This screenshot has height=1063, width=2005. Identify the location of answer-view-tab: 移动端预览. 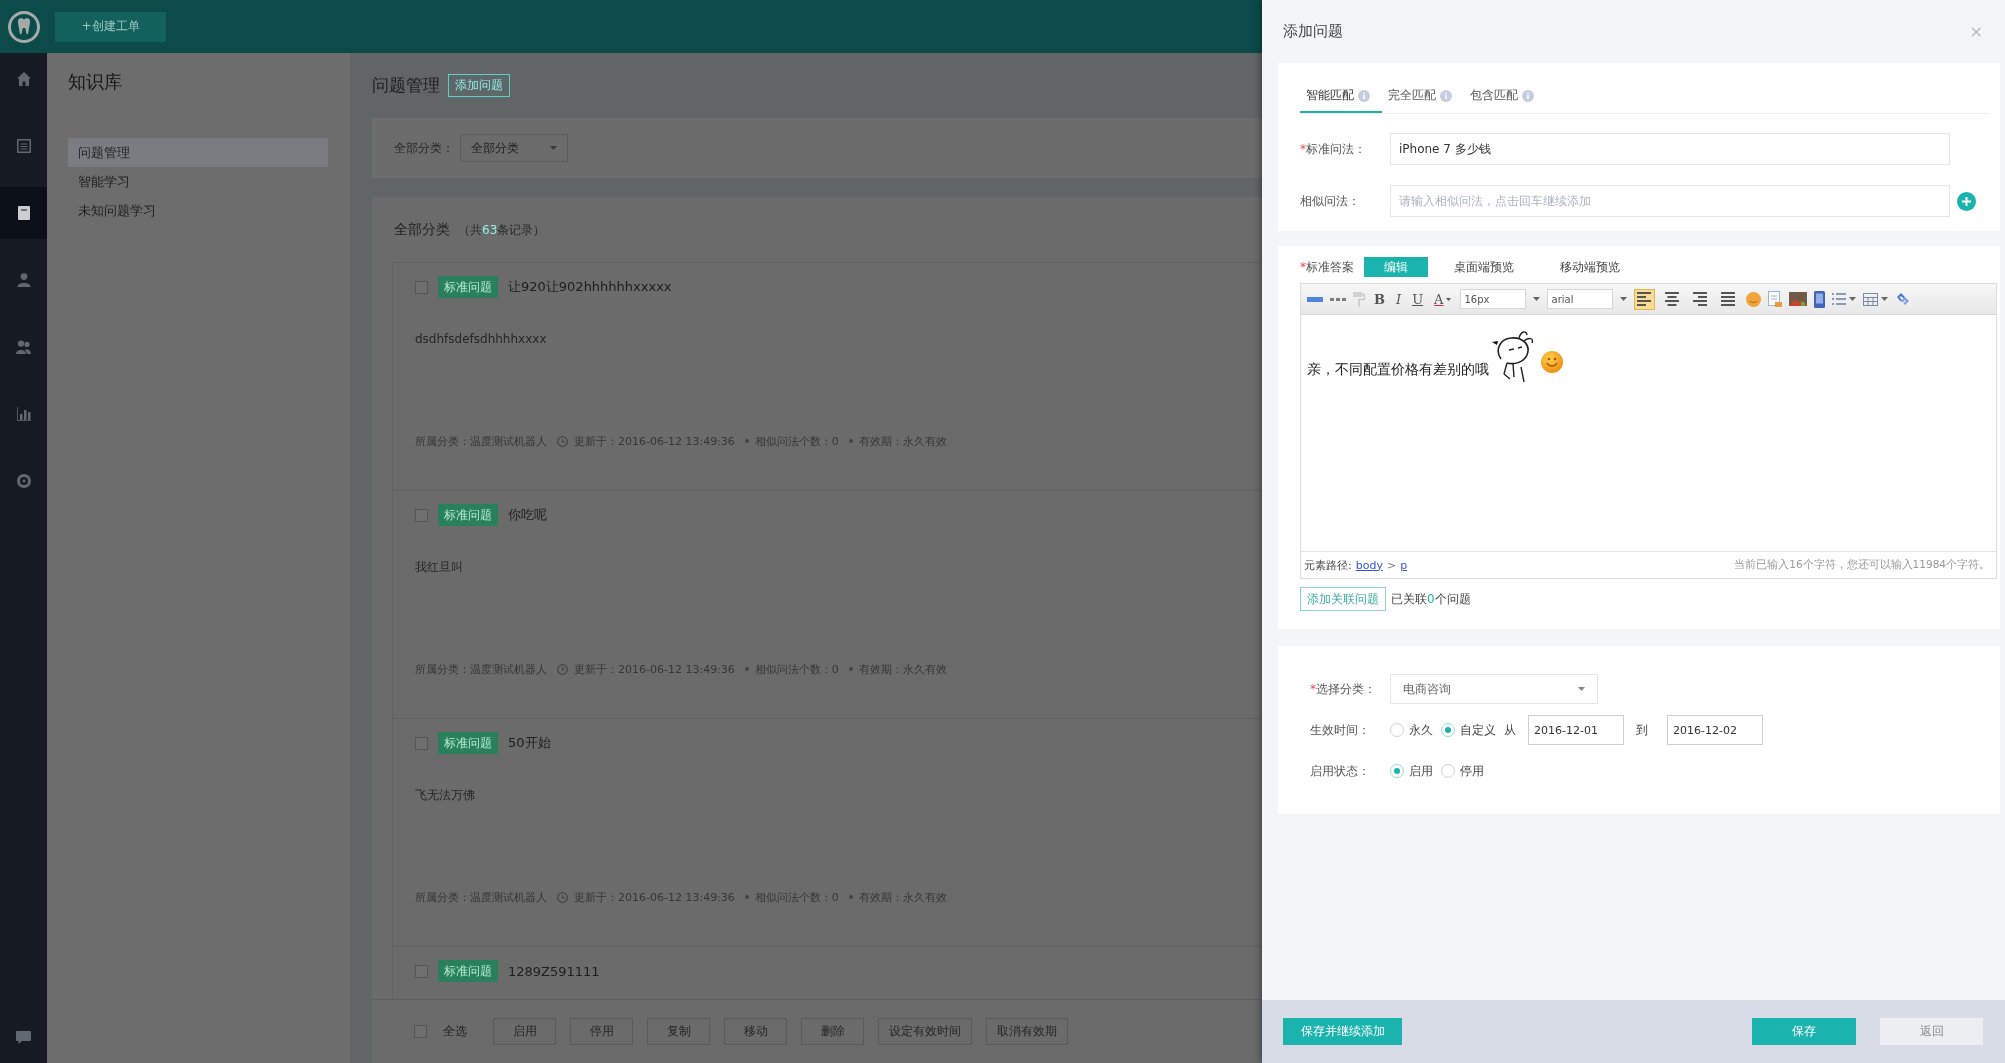
(1590, 267).